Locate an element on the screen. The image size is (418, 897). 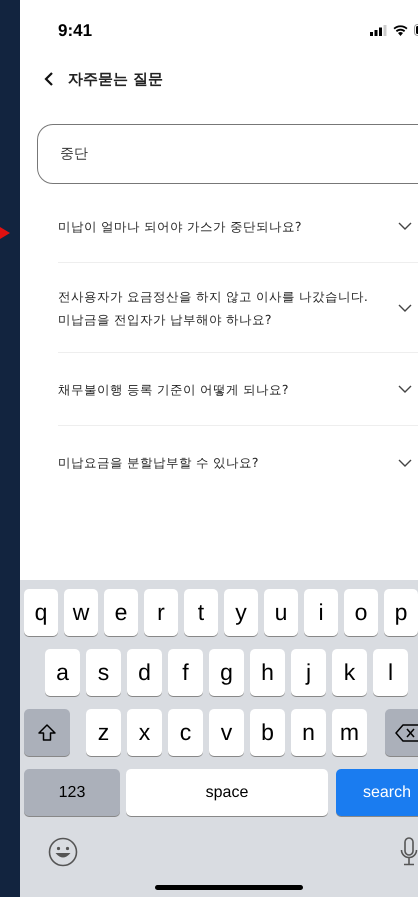
backspace-icon is located at coordinates (406, 733).